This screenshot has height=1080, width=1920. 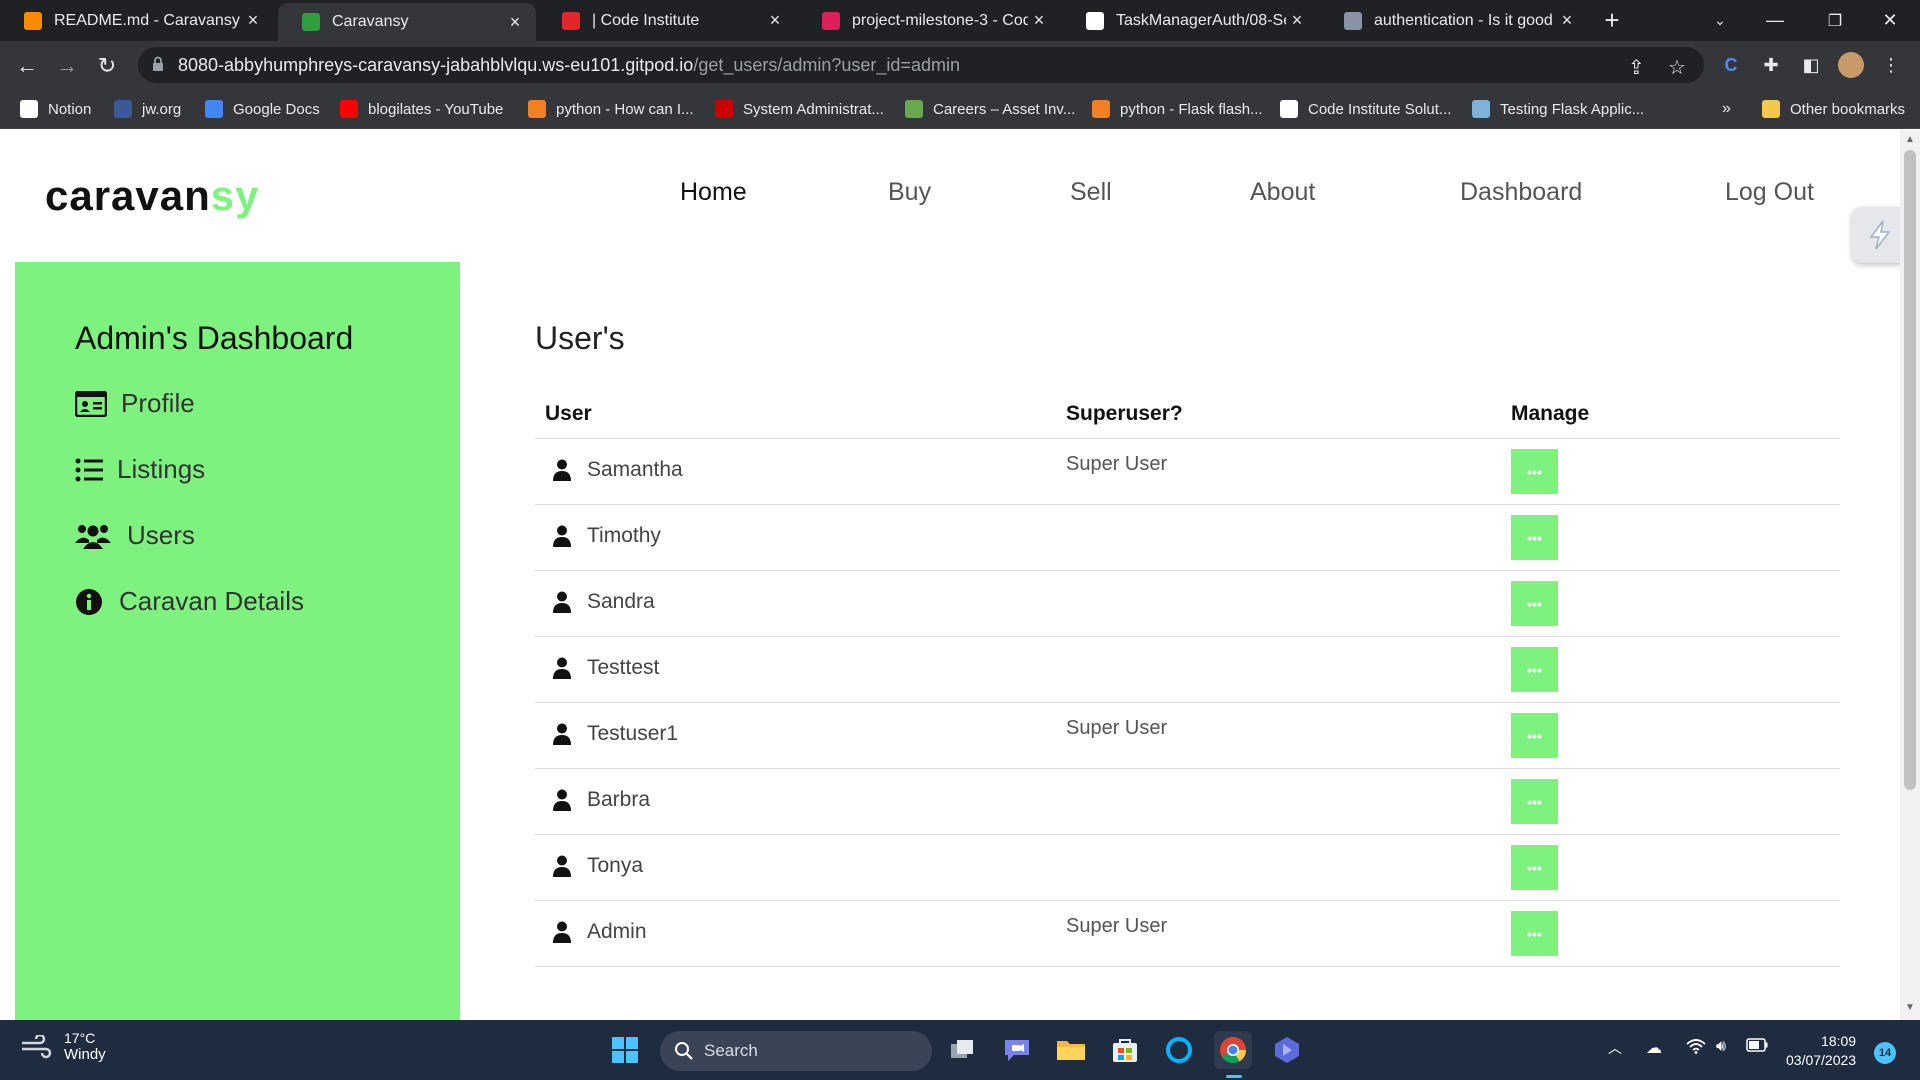 I want to click on nav-about: About, so click(x=1282, y=192).